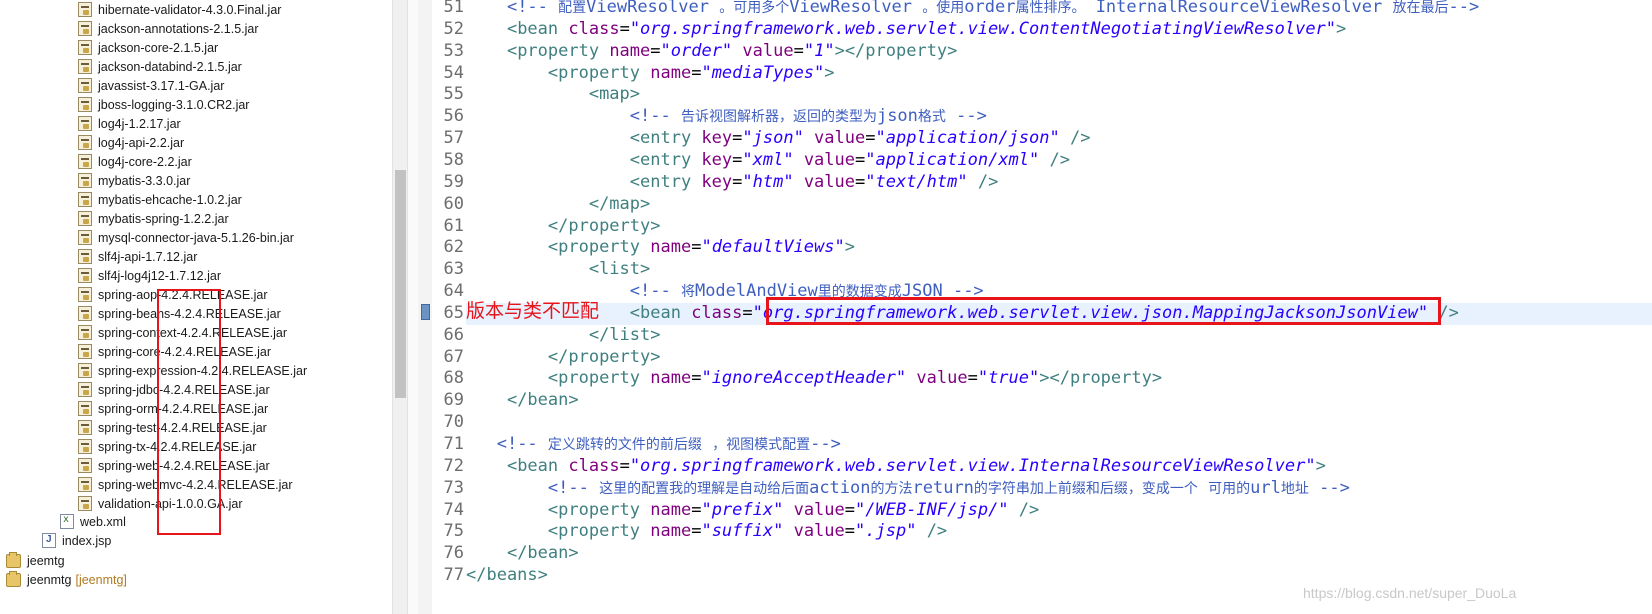 This screenshot has width=1652, height=614. I want to click on tree-scrollbar, so click(400, 307).